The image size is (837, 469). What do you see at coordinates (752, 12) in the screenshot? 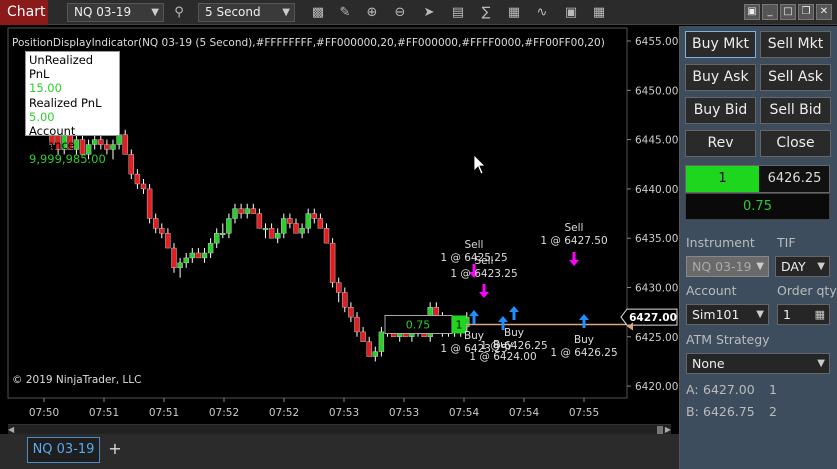
I see `window-icon: ▣` at bounding box center [752, 12].